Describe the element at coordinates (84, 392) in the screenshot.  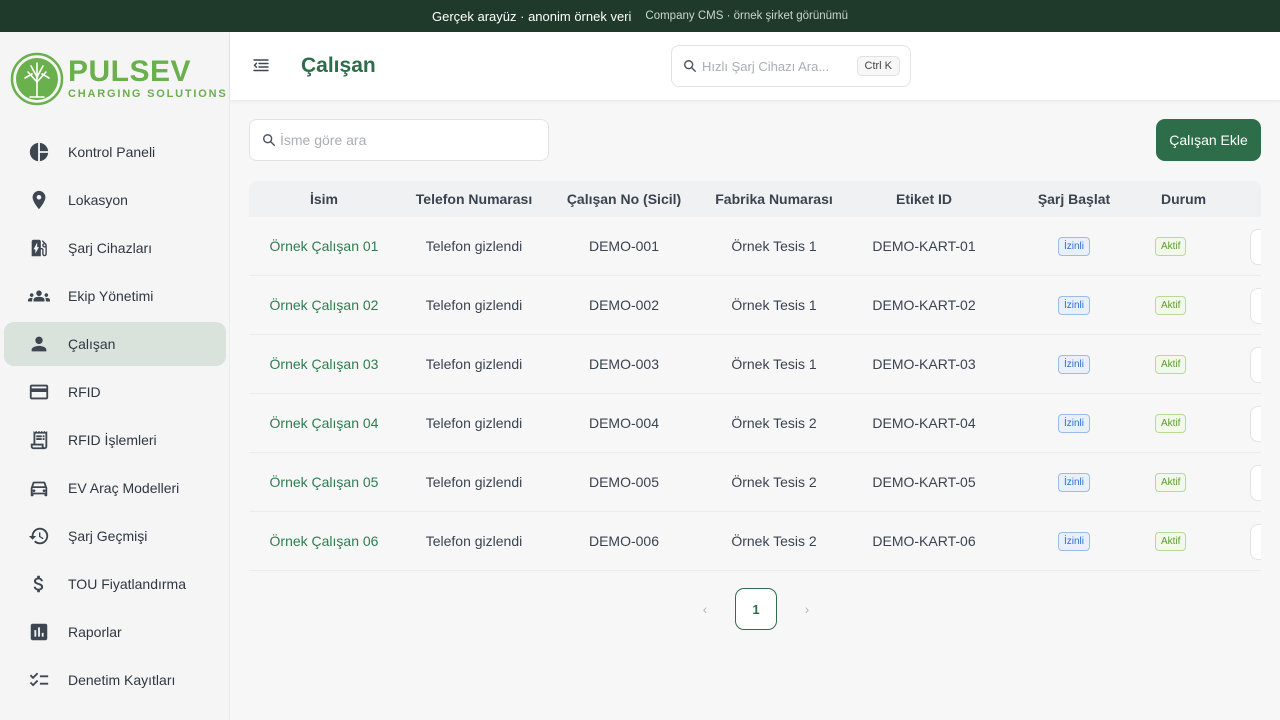
I see `sidebar-item-label: RFID` at that location.